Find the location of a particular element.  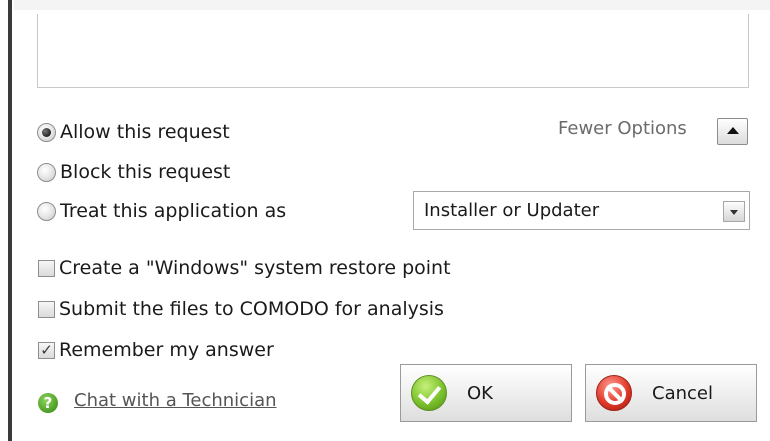

fewer-options-button is located at coordinates (732, 131).